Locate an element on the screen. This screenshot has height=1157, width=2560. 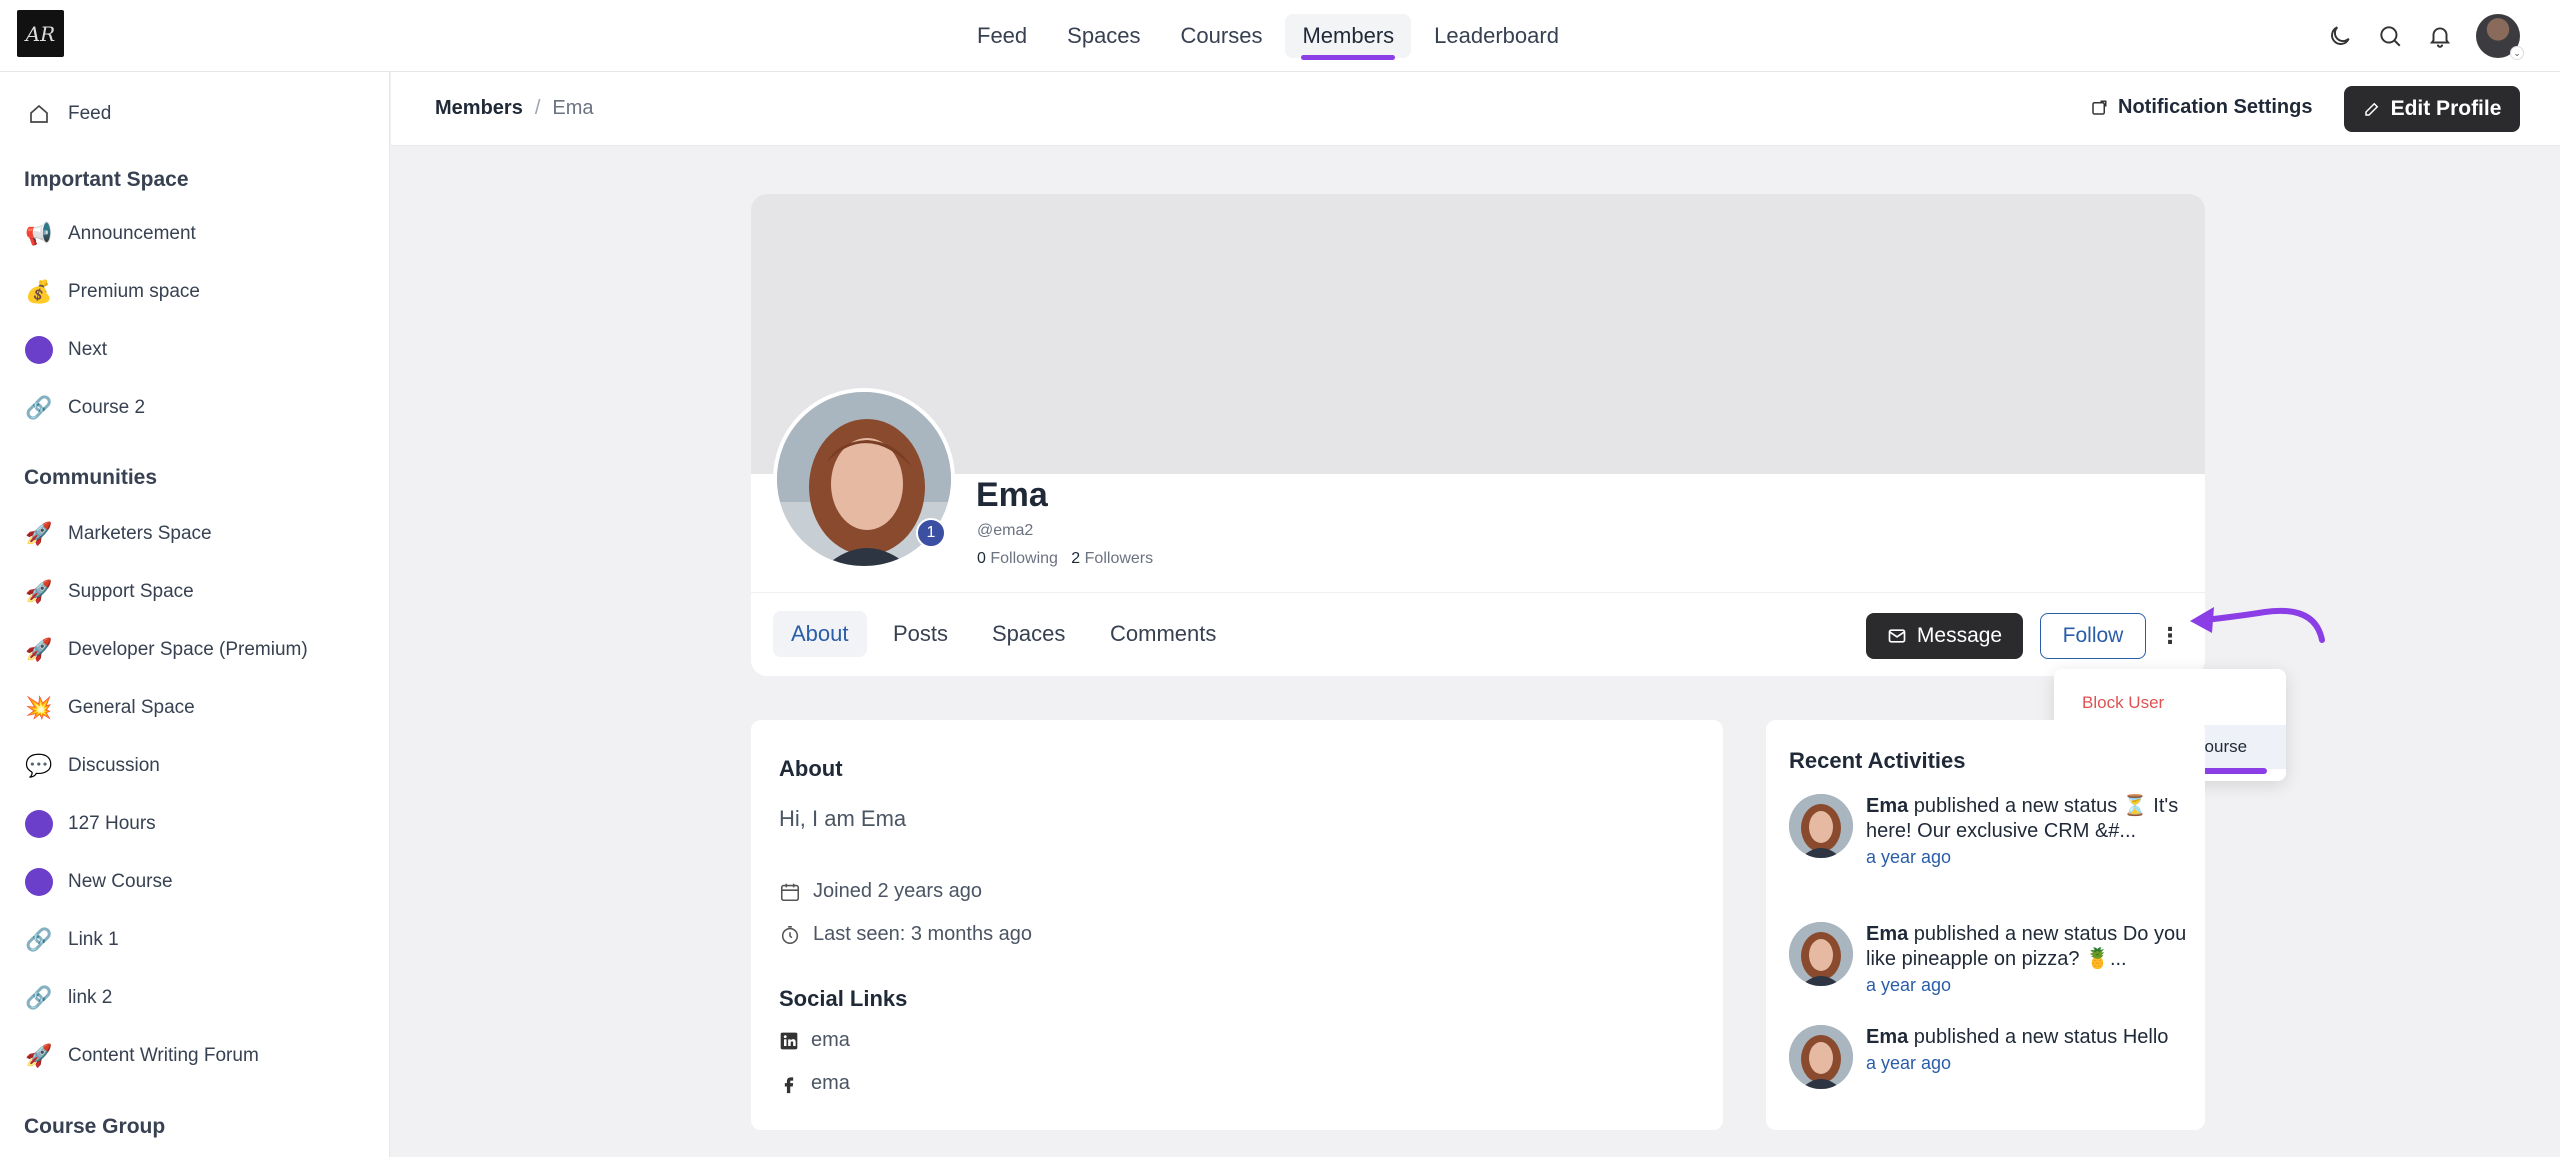
sidebar-item-label: Link 1 is located at coordinates (93, 939).